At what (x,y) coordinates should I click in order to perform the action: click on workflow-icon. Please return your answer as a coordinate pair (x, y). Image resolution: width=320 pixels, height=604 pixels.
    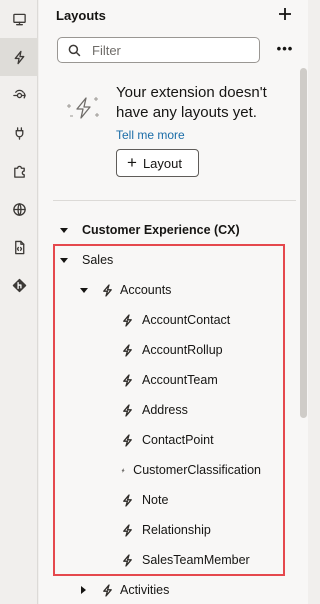
    Looking at the image, I should click on (19, 93).